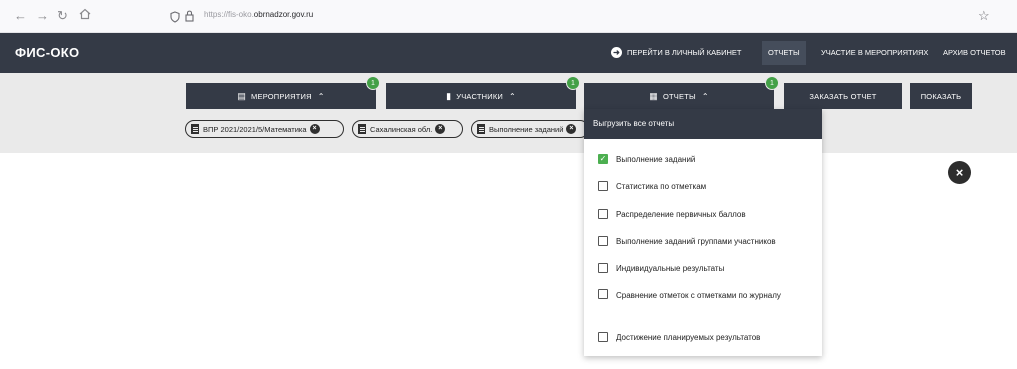 Image resolution: width=1017 pixels, height=369 pixels. I want to click on participants-dropdown-label: УЧАСТНИКИ, so click(479, 96).